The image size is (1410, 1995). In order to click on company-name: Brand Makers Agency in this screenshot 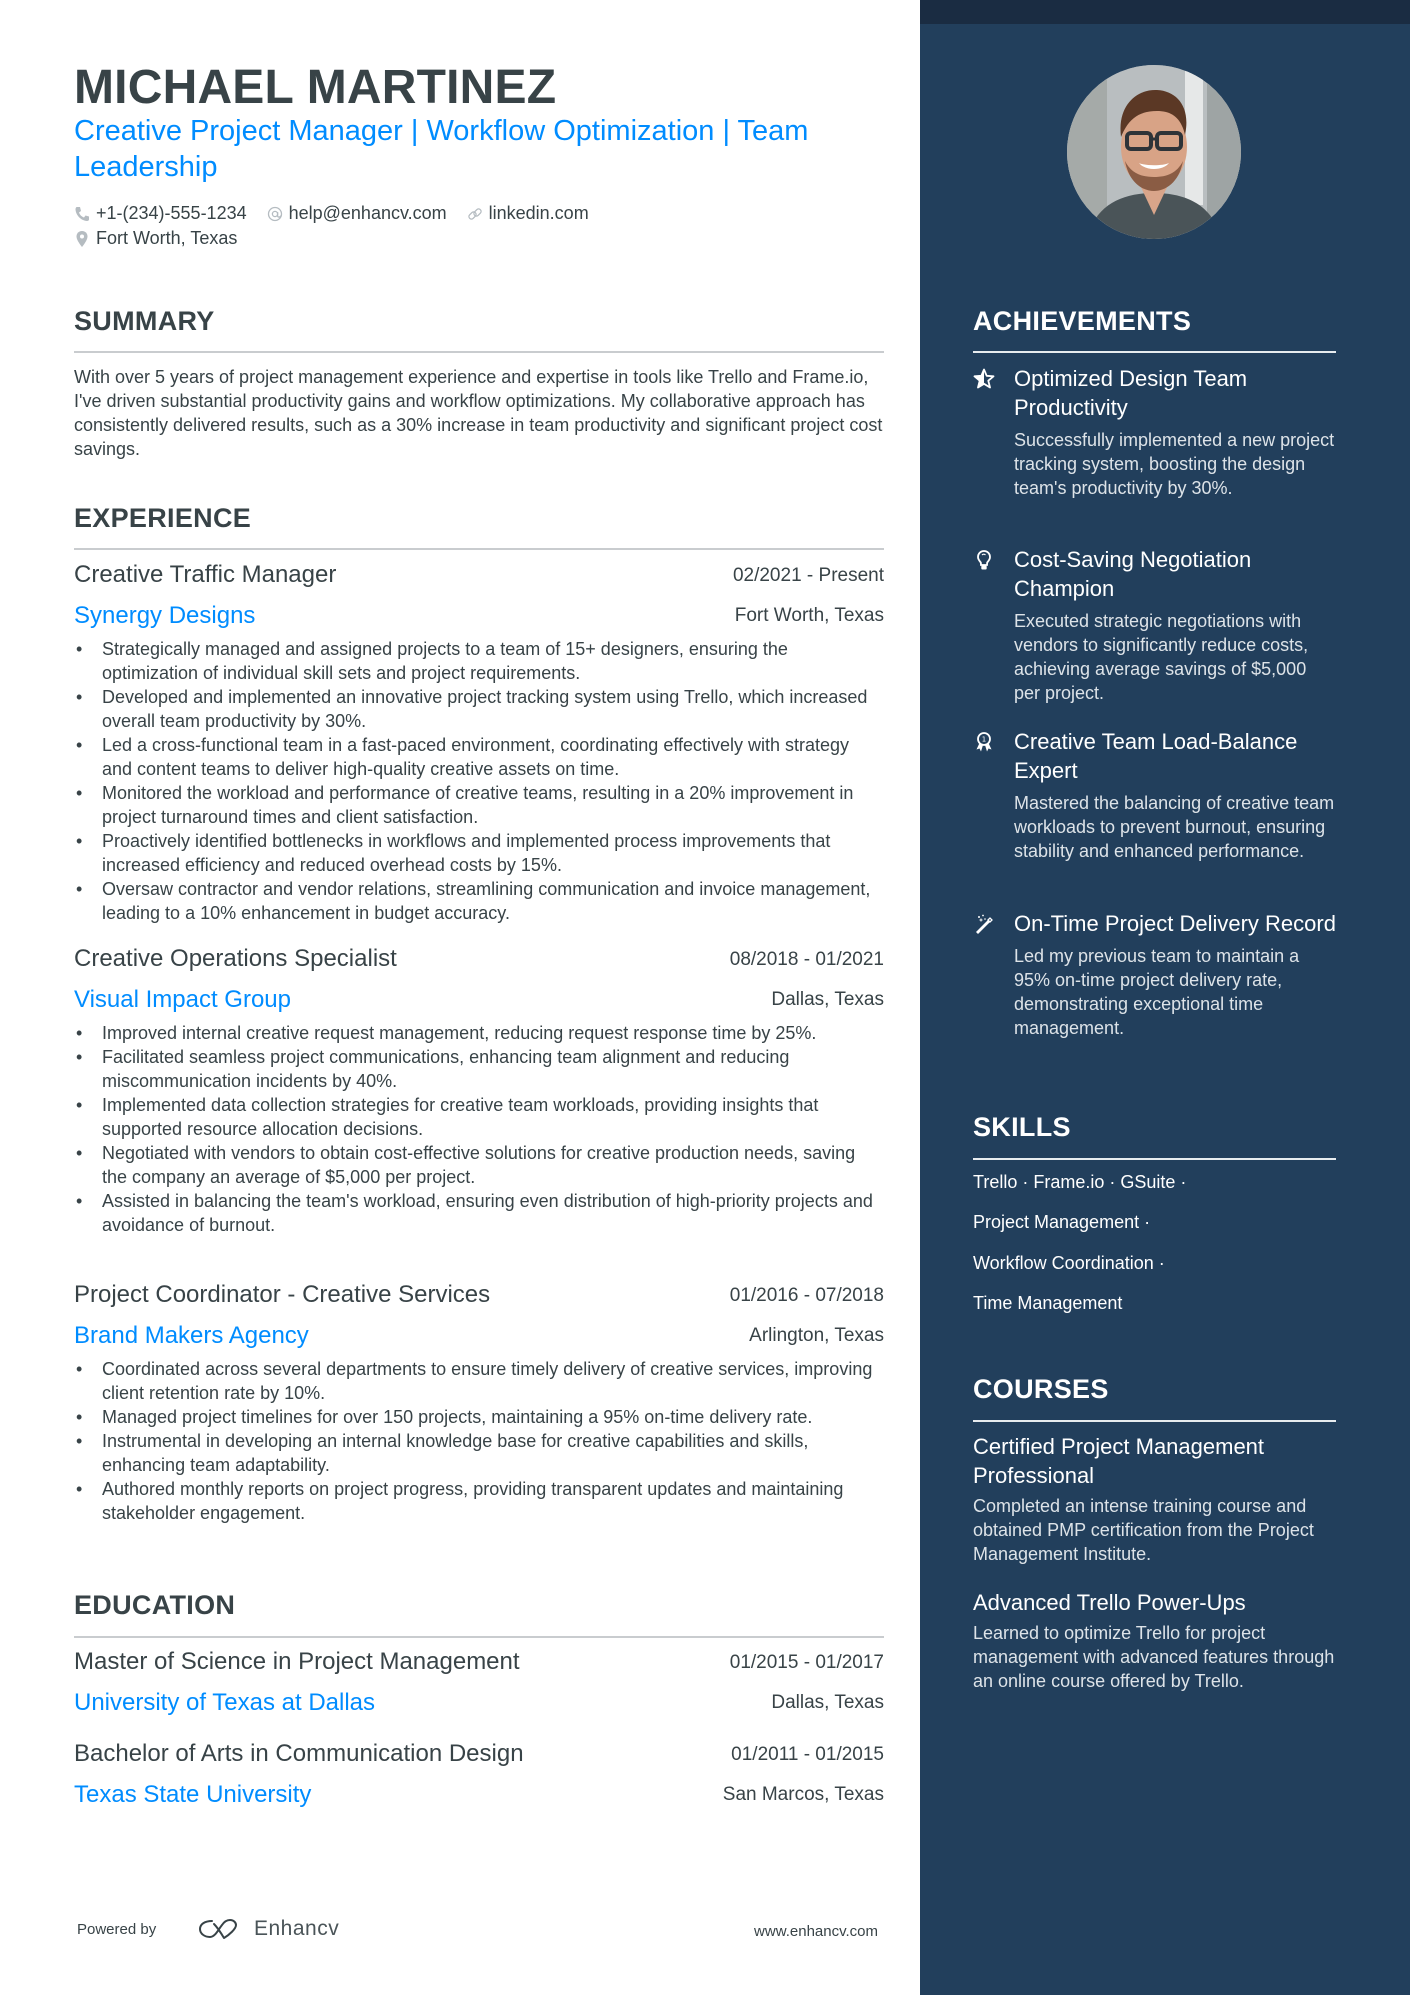, I will do `click(191, 1336)`.